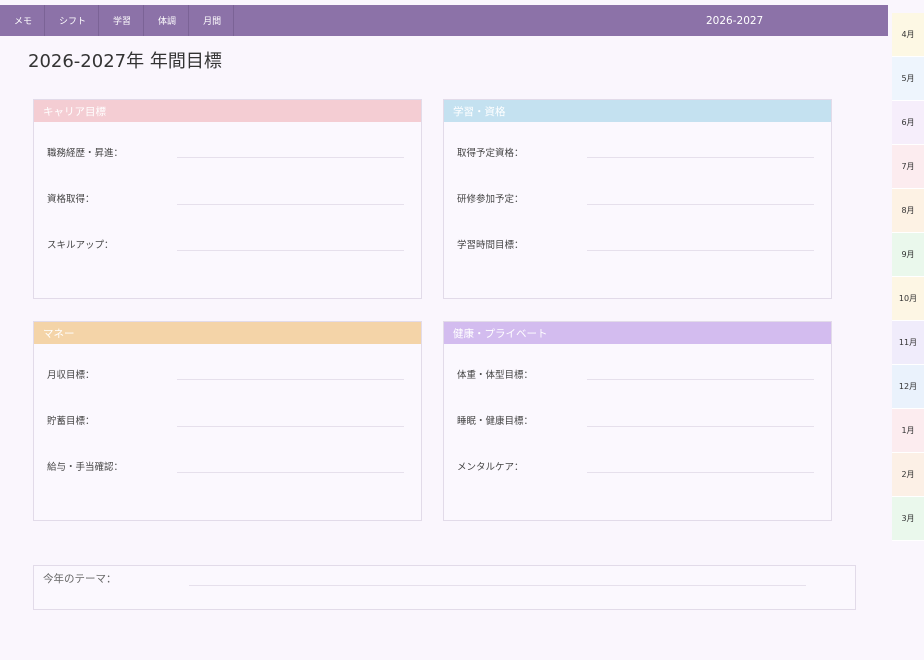 The image size is (924, 660). I want to click on card-money: マネー 月収目標： 貯蓄目標： 給与・手当確認：, so click(227, 421).